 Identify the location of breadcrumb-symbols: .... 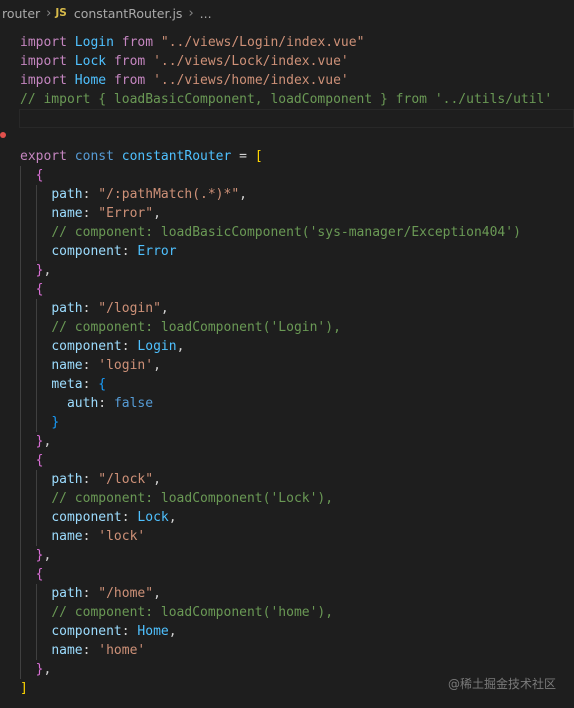
(206, 13).